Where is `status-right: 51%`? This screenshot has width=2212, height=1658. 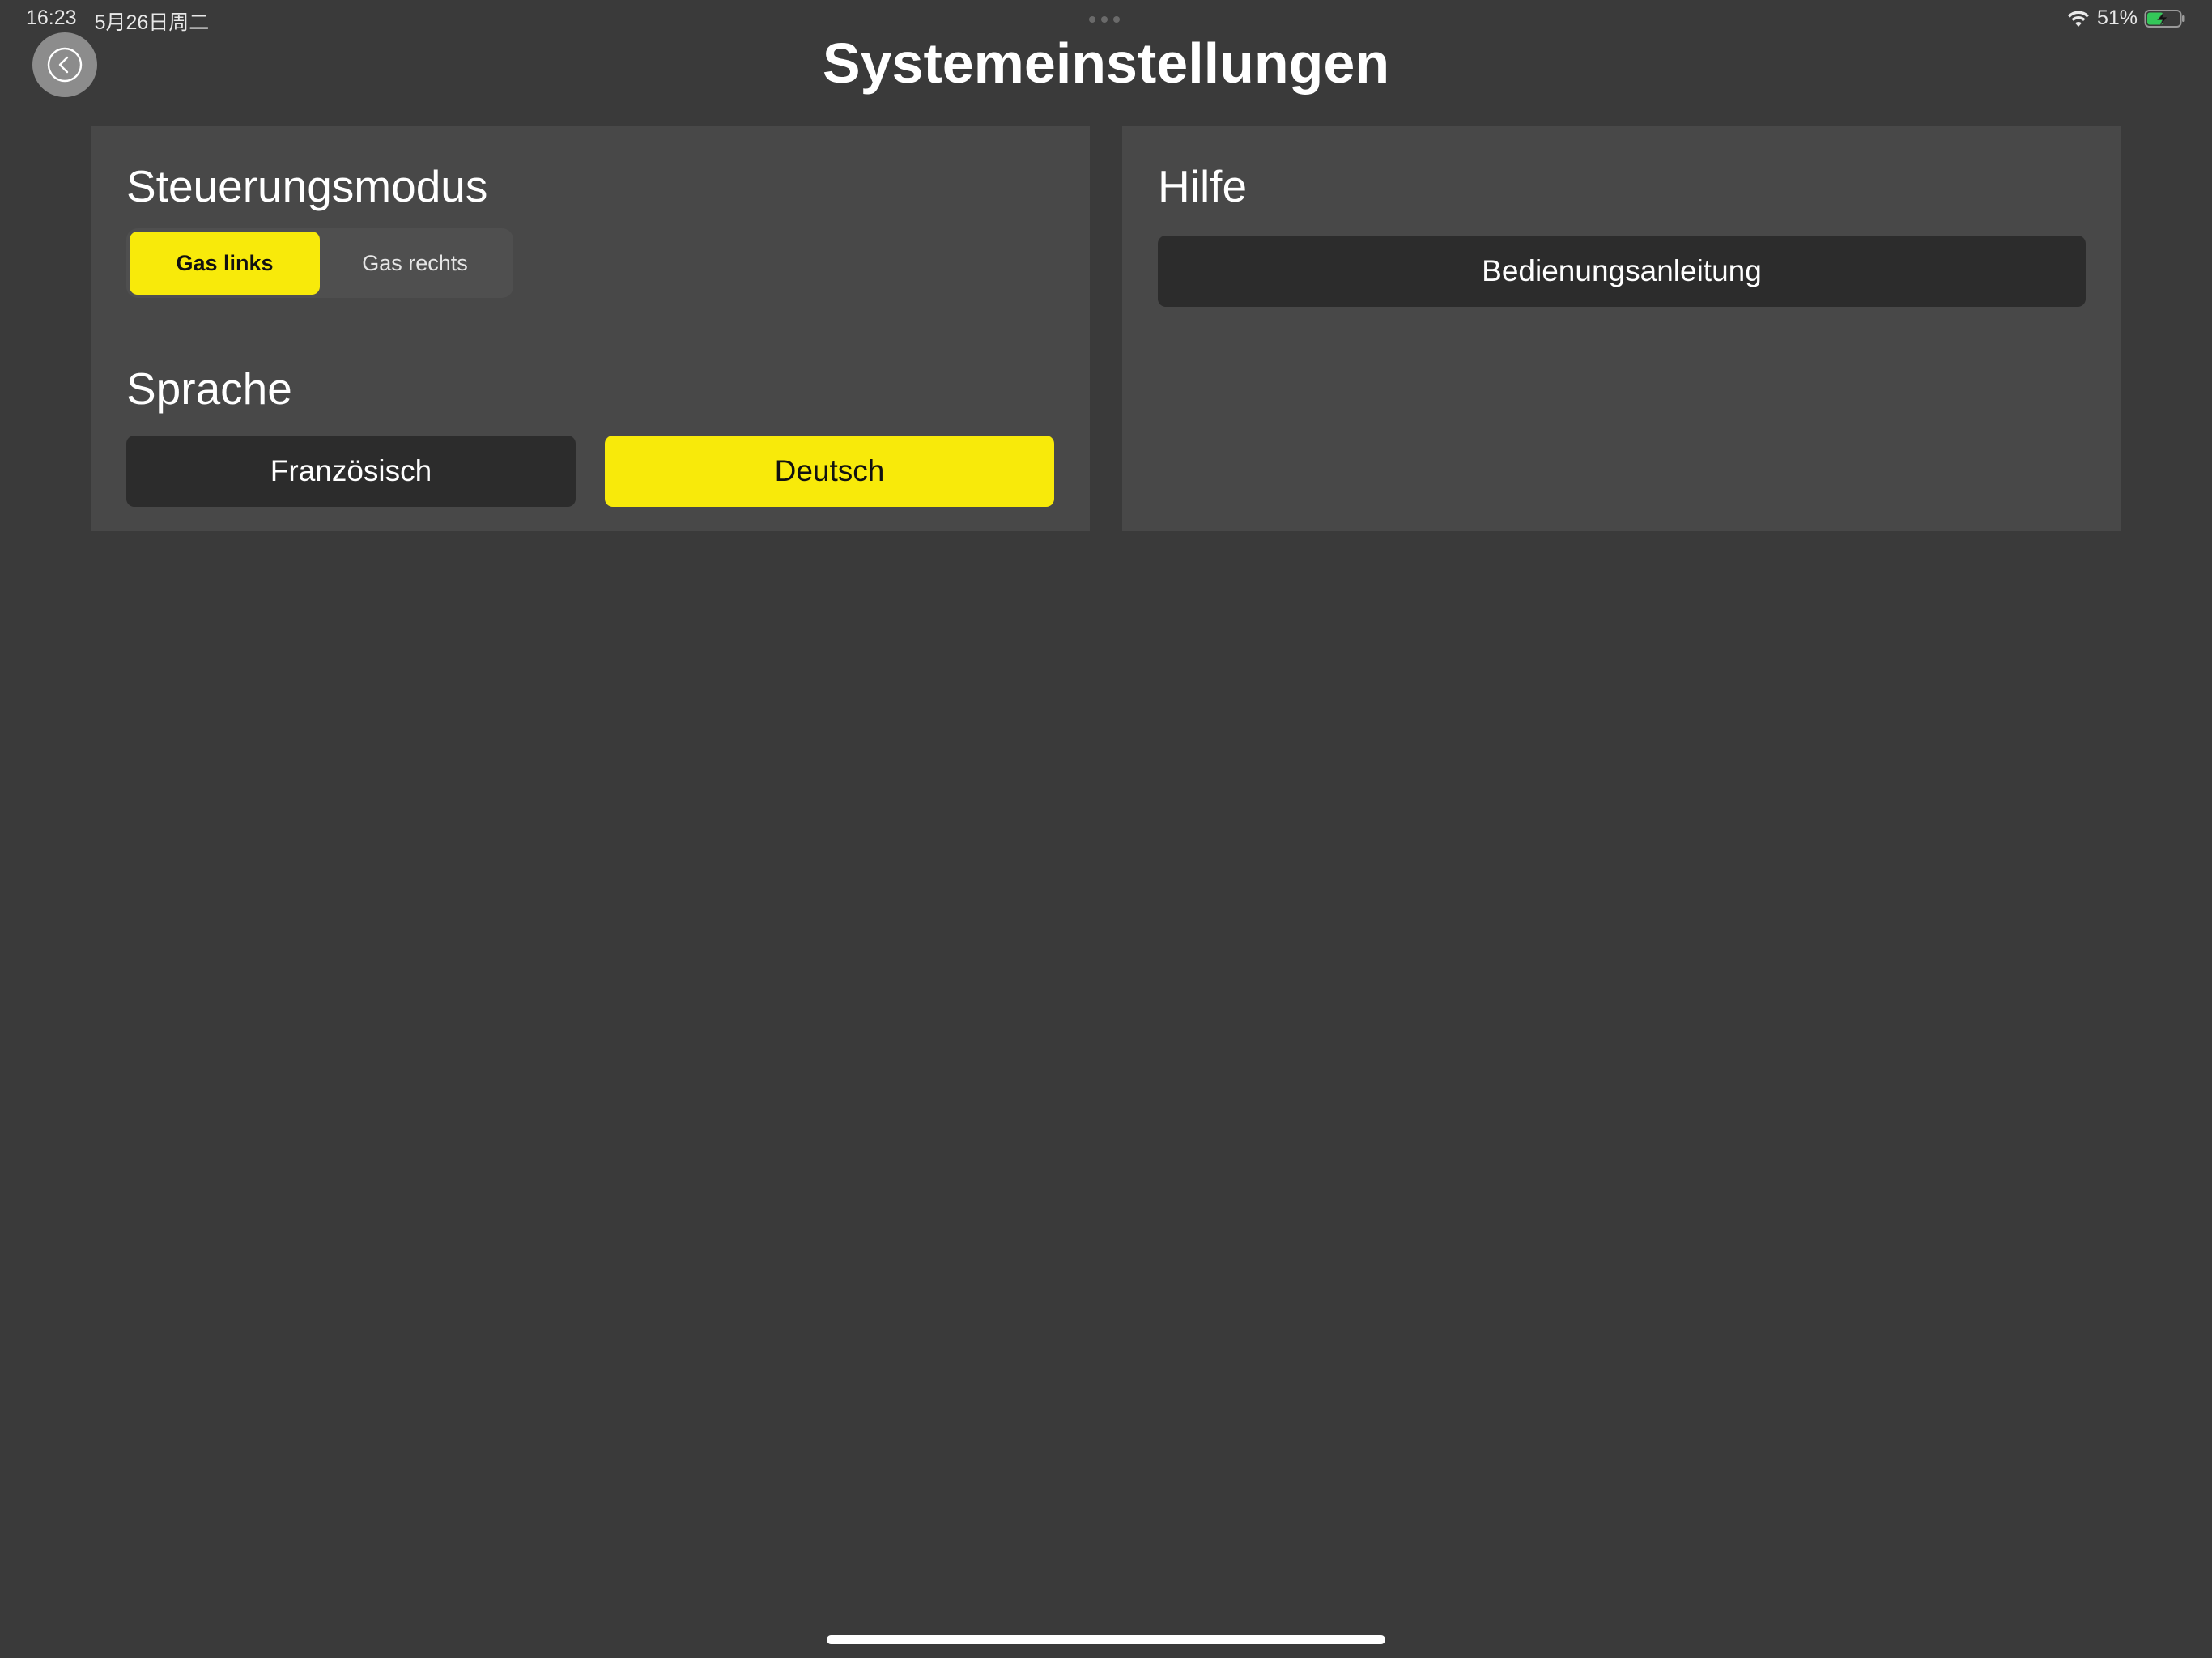 status-right: 51% is located at coordinates (2126, 18).